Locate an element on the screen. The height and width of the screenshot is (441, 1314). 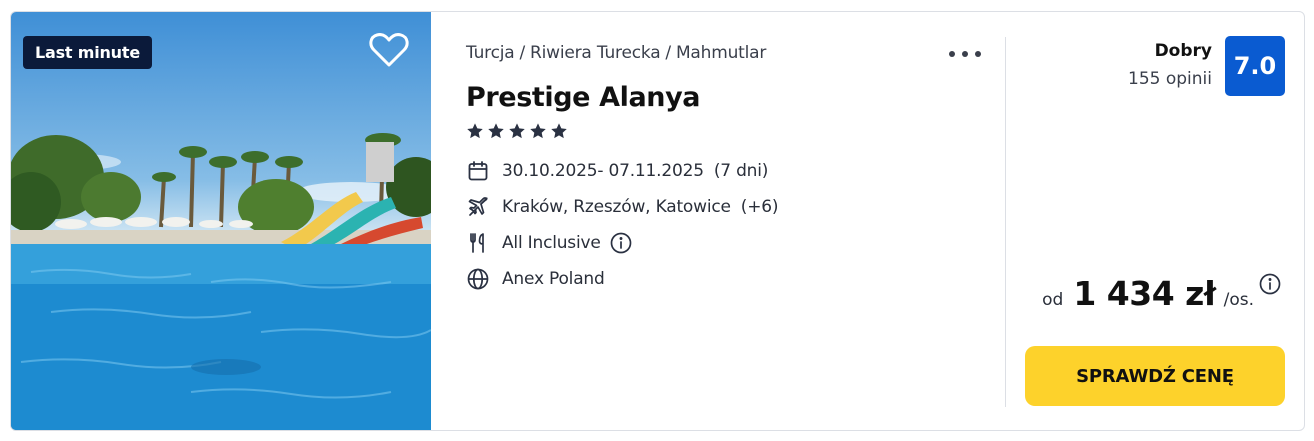
departure-more: (+6) is located at coordinates (760, 207).